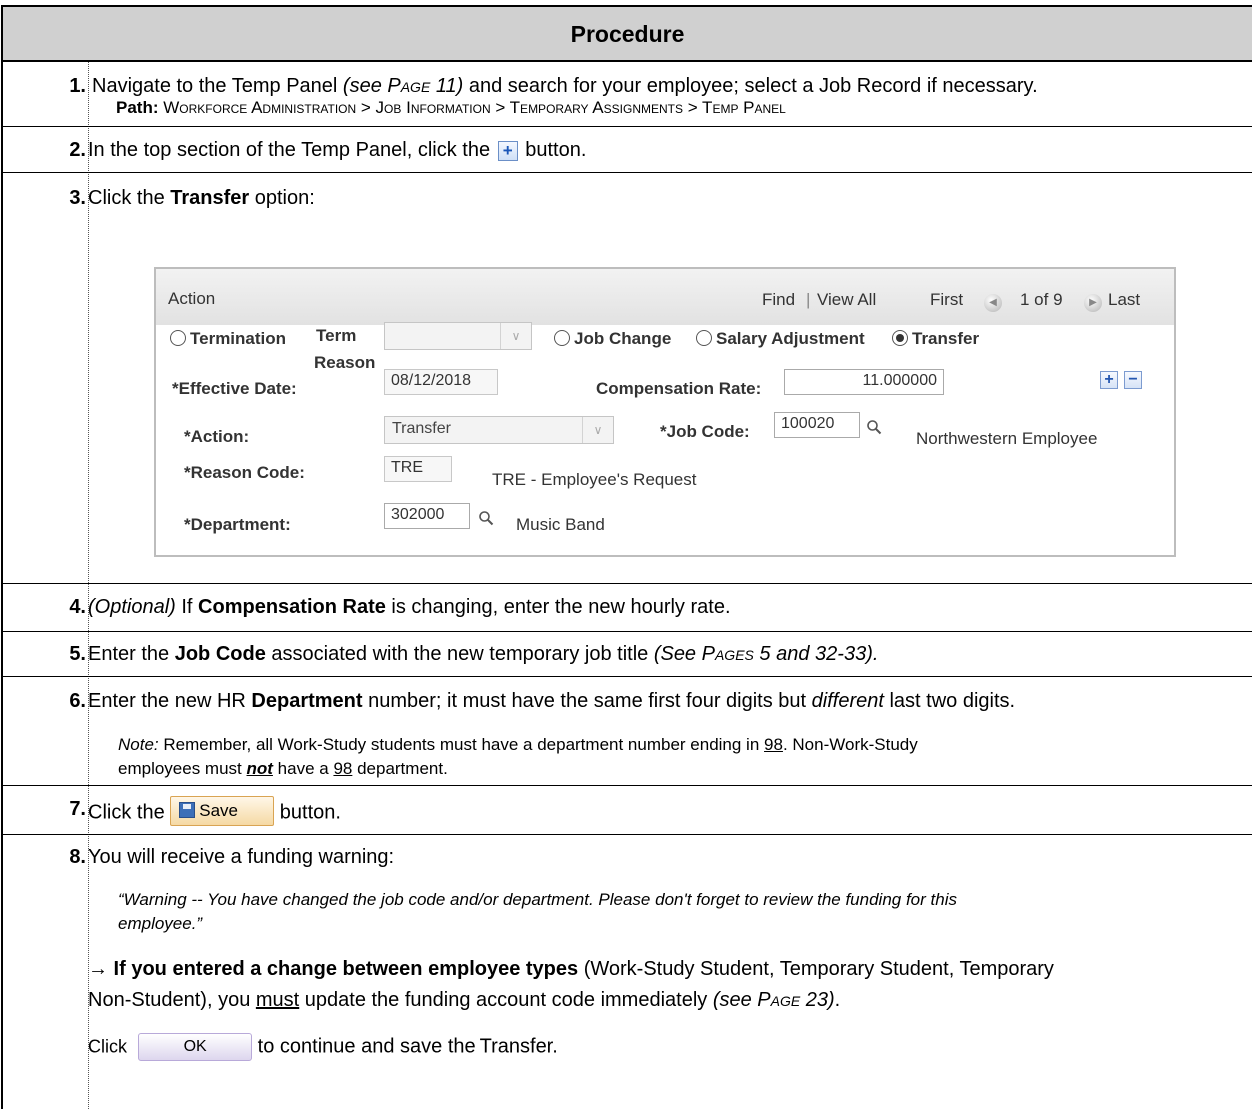 This screenshot has width=1252, height=1109. What do you see at coordinates (217, 436) in the screenshot?
I see `action-label: *Action:` at bounding box center [217, 436].